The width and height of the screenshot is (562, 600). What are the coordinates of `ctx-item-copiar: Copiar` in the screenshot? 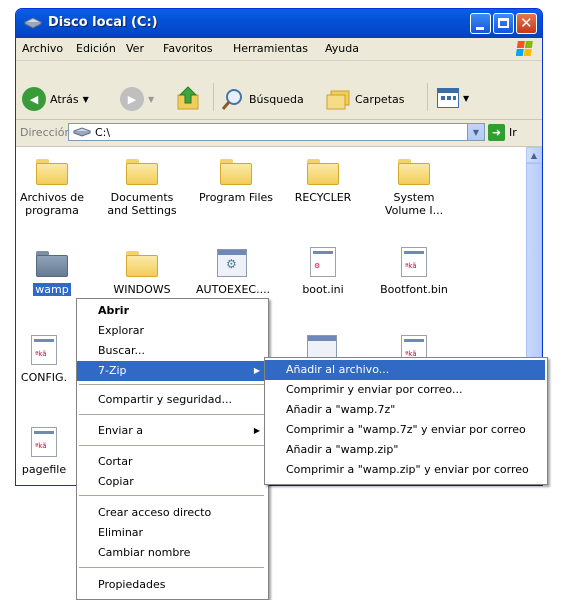 It's located at (171, 482).